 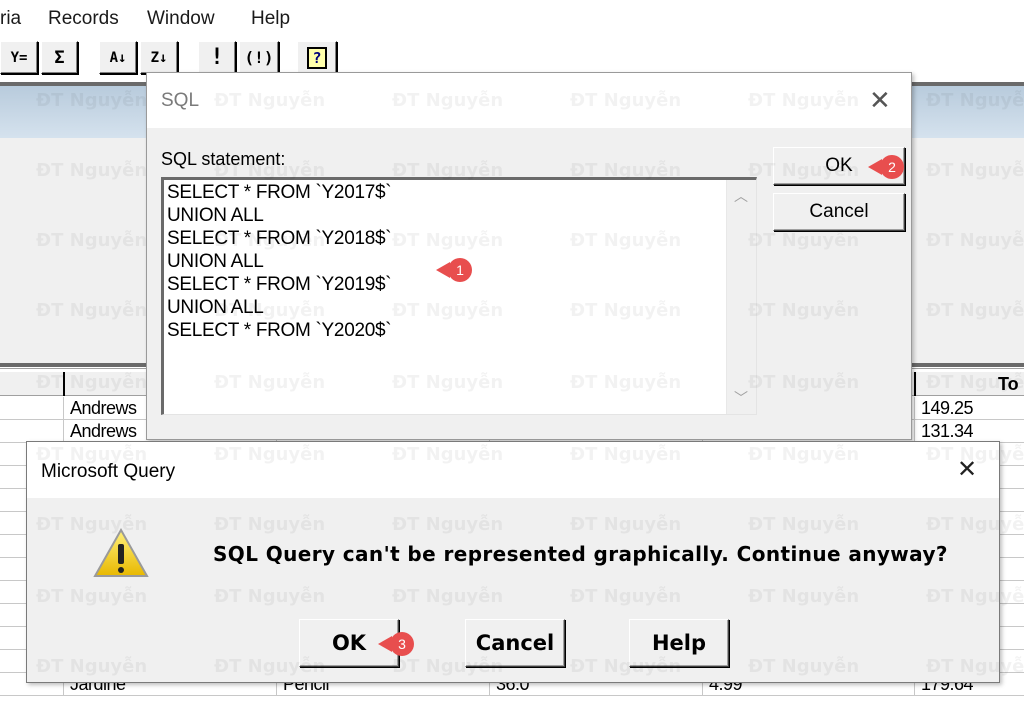 I want to click on help-button: ?, so click(x=317, y=57).